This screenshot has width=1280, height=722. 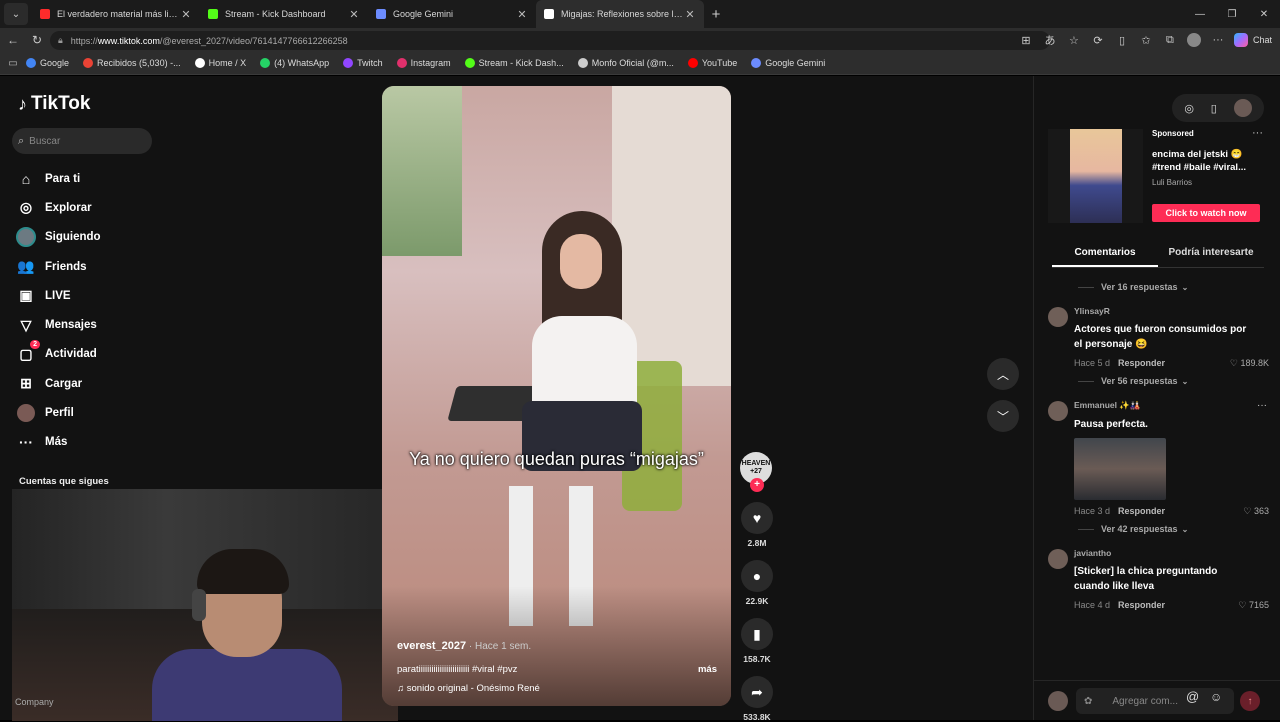 I want to click on next-video-button: ﹀, so click(x=1003, y=416).